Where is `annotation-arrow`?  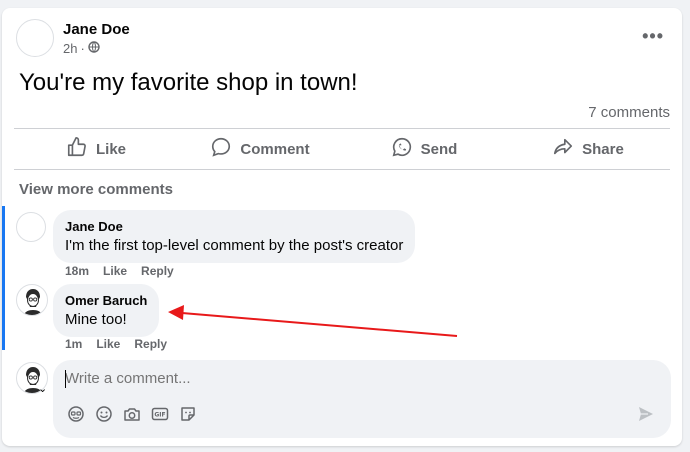
annotation-arrow is located at coordinates (313, 321).